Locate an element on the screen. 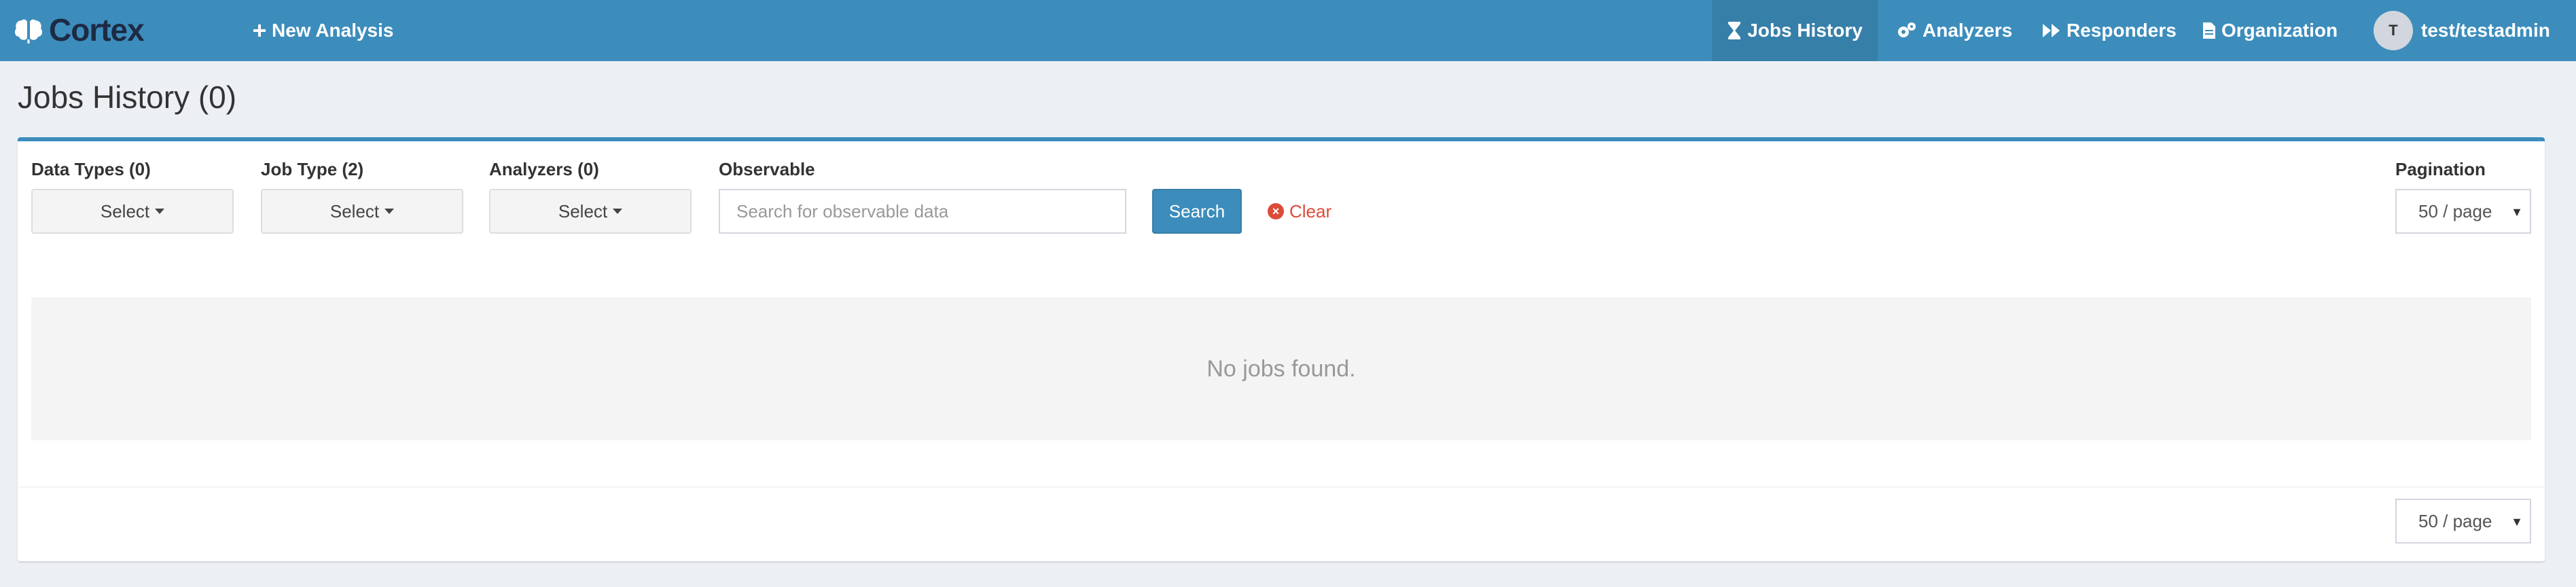 The image size is (2576, 587). nav-responders: Responders is located at coordinates (2109, 30).